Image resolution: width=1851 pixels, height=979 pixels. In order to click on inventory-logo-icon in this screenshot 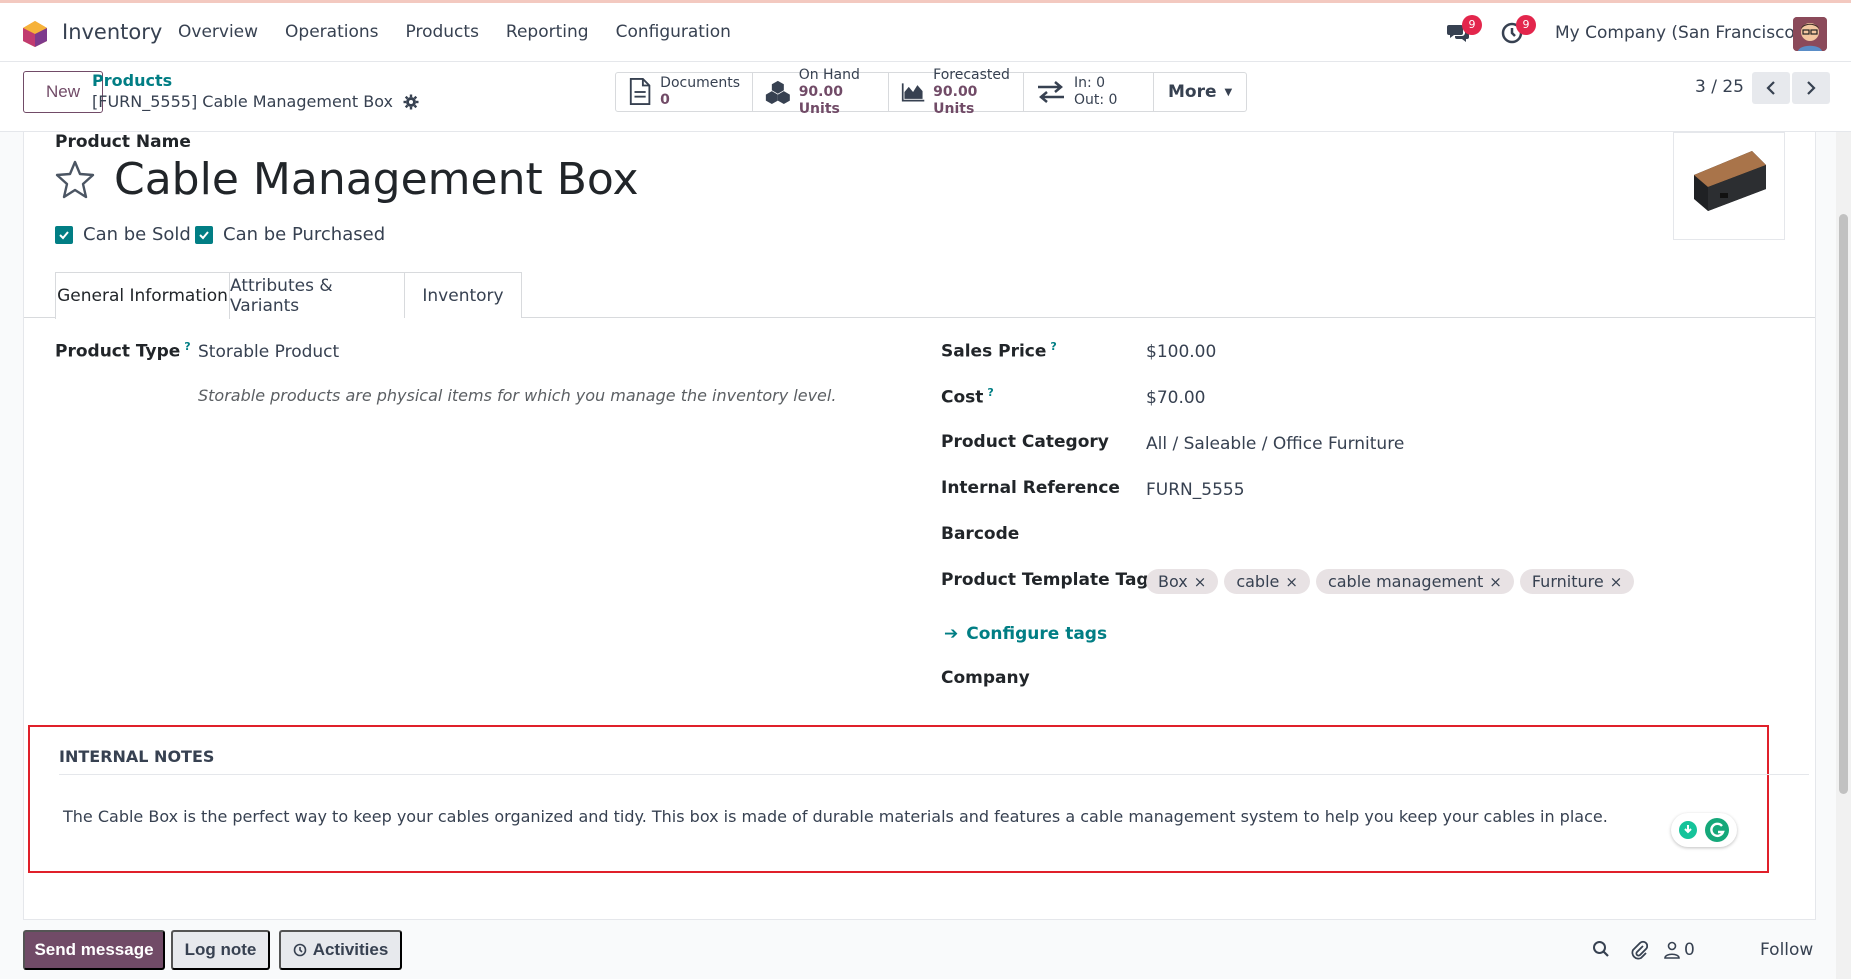, I will do `click(35, 34)`.